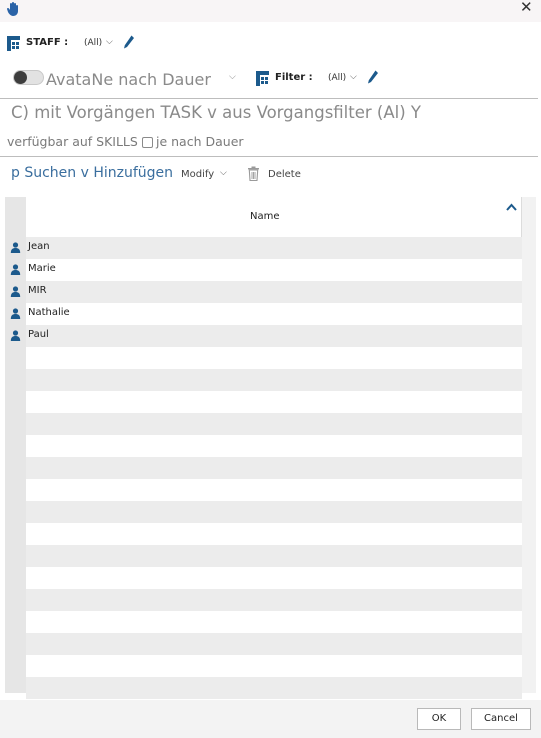 This screenshot has height=738, width=541. What do you see at coordinates (39, 246) in the screenshot?
I see `row-name: Jean` at bounding box center [39, 246].